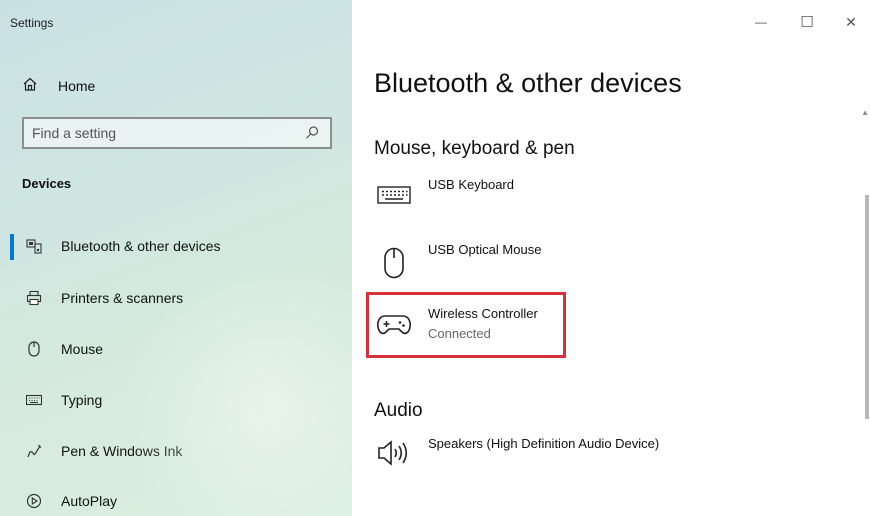 The height and width of the screenshot is (516, 870). I want to click on close-button: ✕, so click(851, 22).